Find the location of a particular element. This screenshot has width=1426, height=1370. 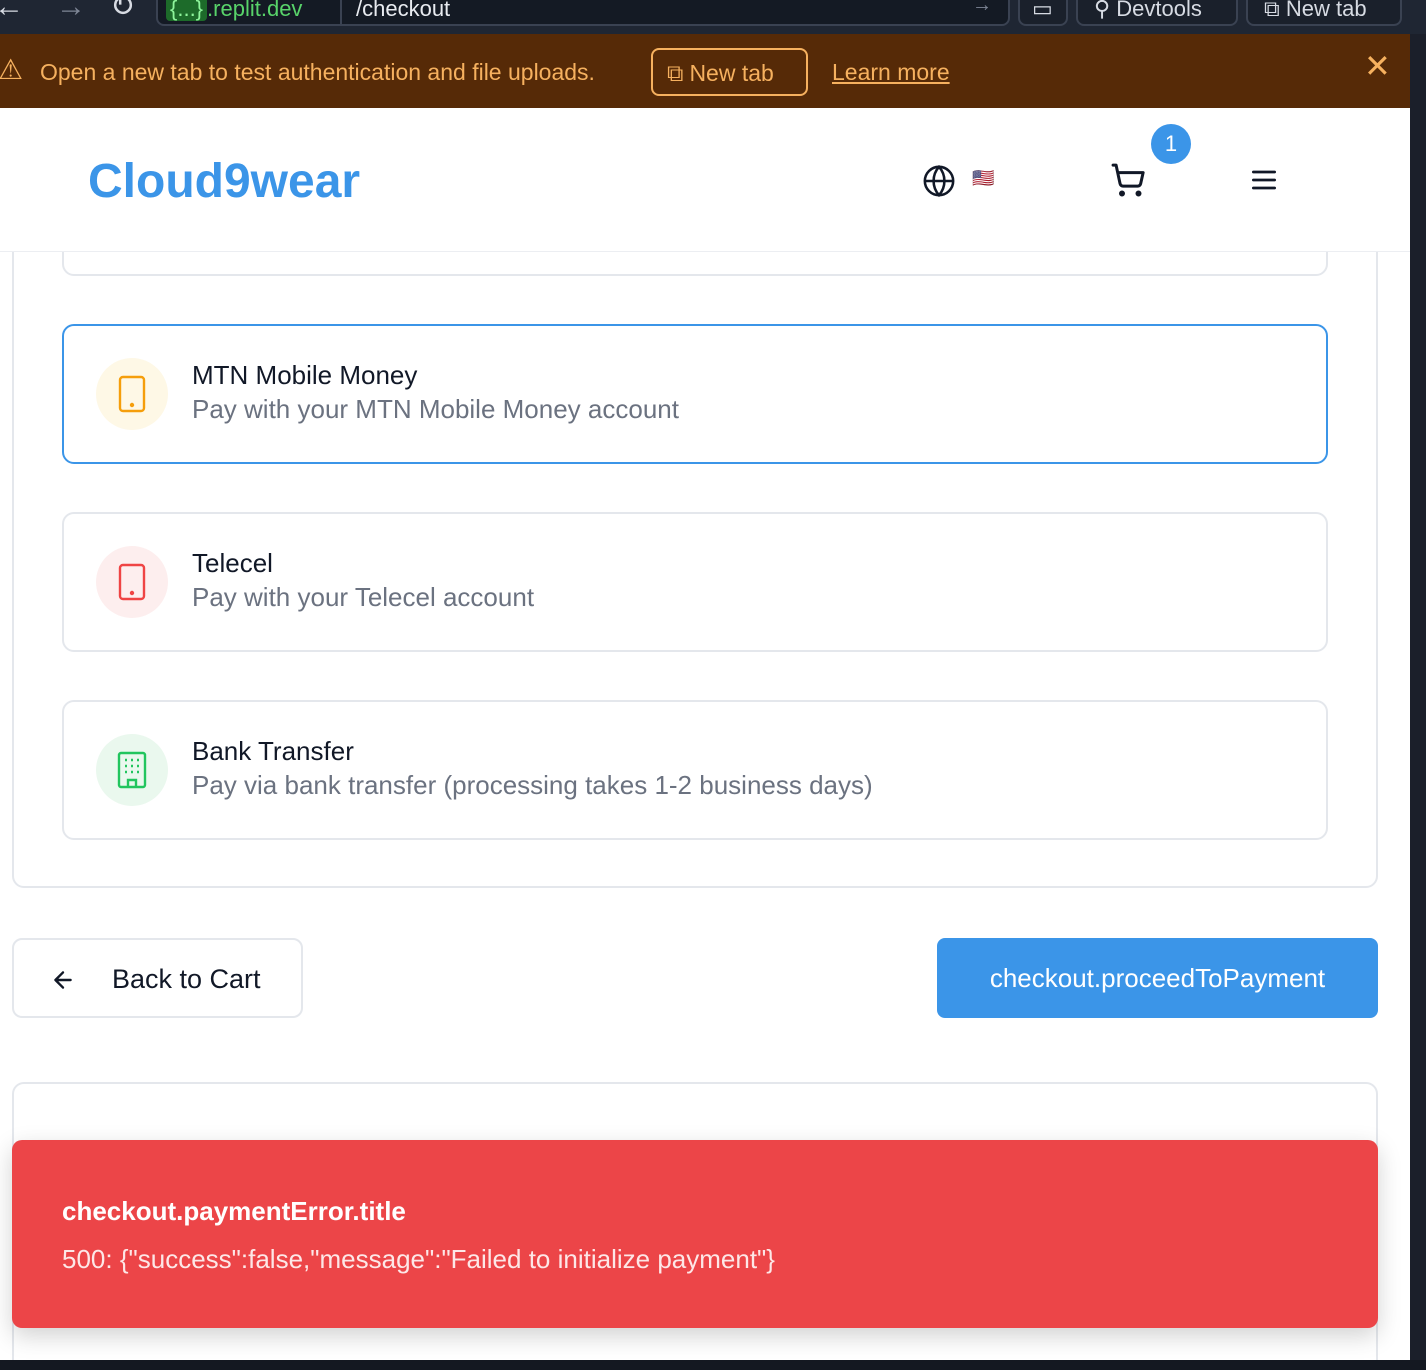

url-domain: {...} .replit.dev is located at coordinates (234, 11).